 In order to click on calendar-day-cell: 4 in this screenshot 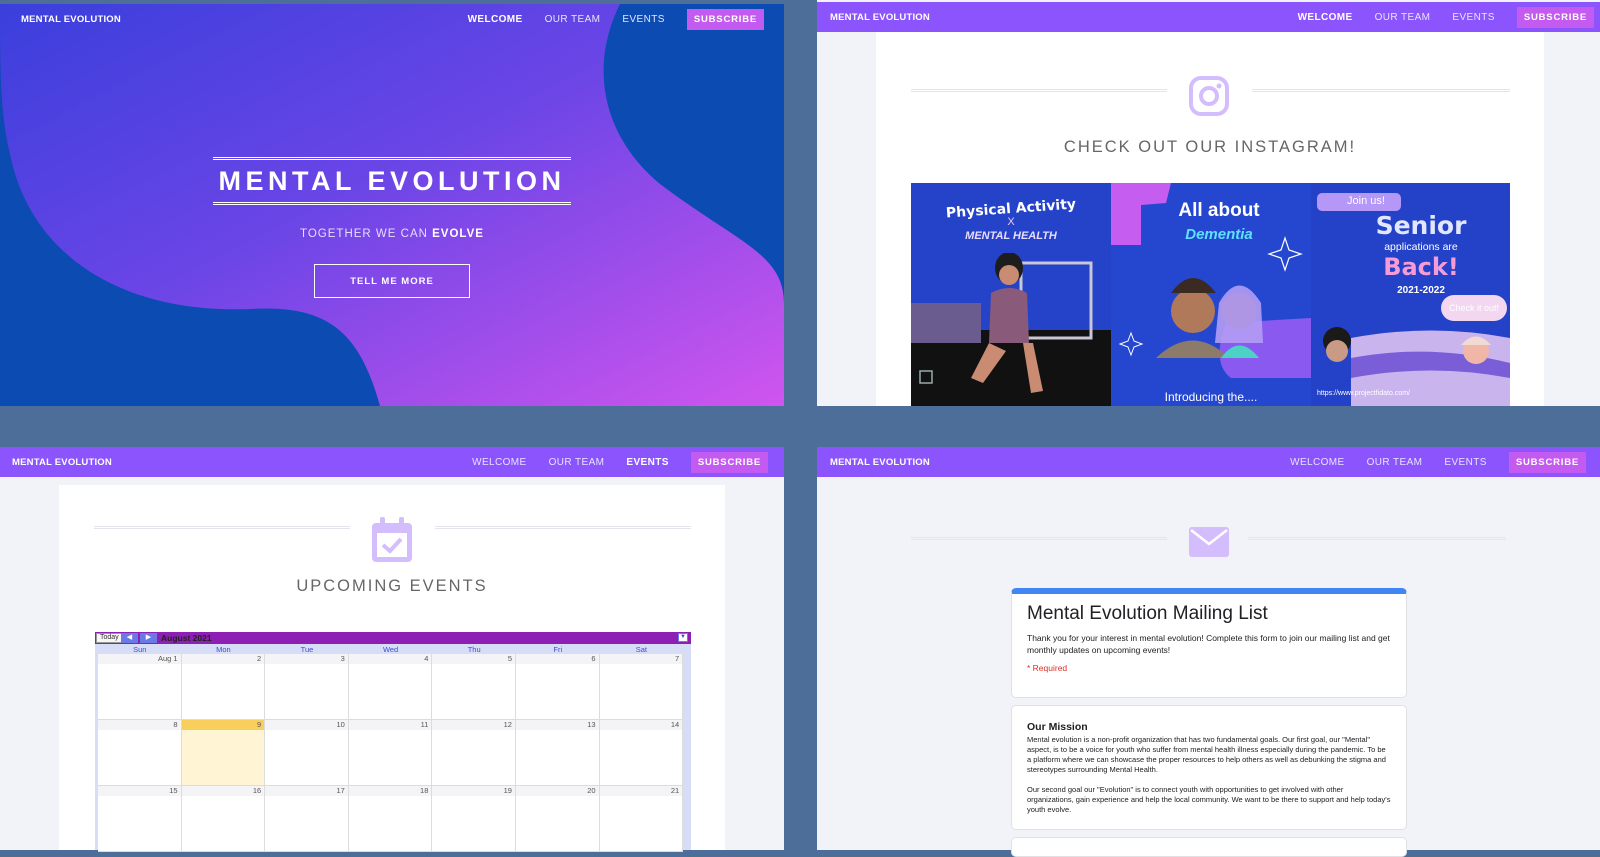, I will do `click(390, 687)`.